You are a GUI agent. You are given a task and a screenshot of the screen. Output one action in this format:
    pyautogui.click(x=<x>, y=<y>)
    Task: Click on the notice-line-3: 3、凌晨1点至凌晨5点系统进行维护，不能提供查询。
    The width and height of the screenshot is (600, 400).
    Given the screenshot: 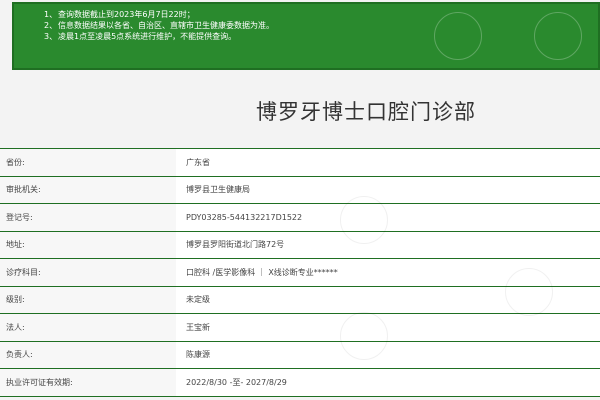 What is the action you would take?
    pyautogui.click(x=321, y=36)
    